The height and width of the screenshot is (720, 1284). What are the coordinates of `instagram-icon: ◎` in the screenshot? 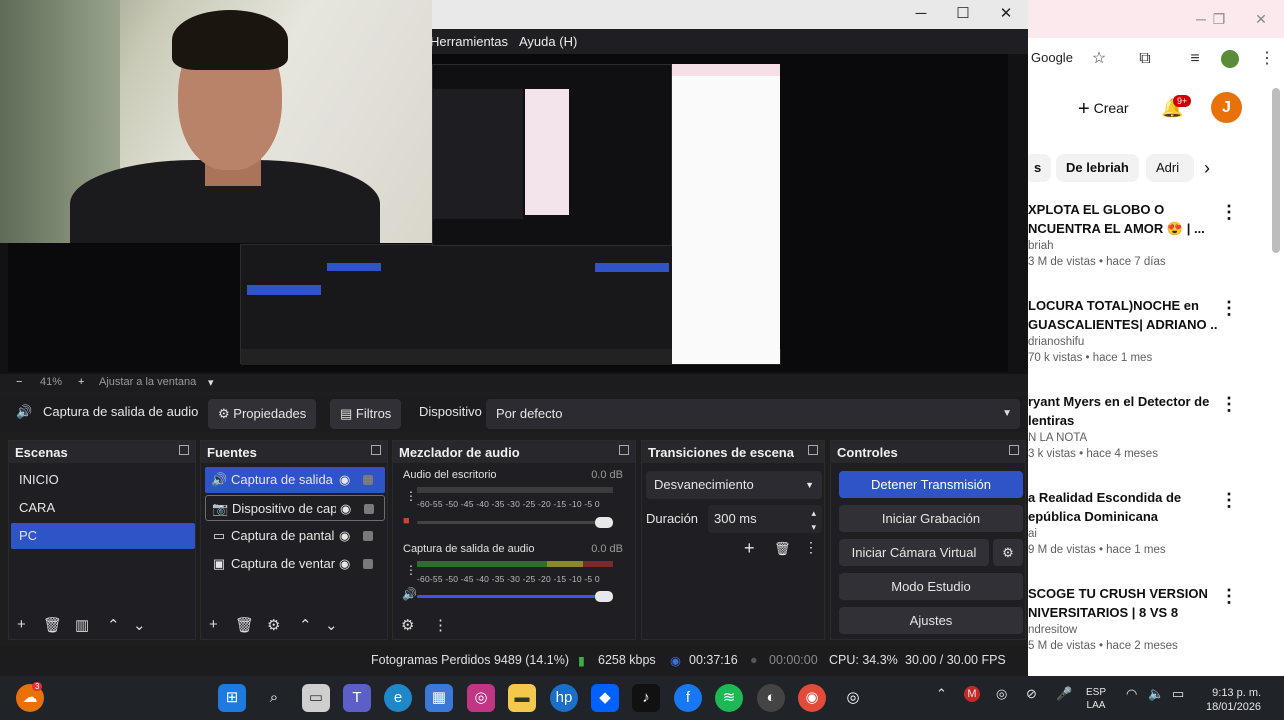 It's located at (481, 698).